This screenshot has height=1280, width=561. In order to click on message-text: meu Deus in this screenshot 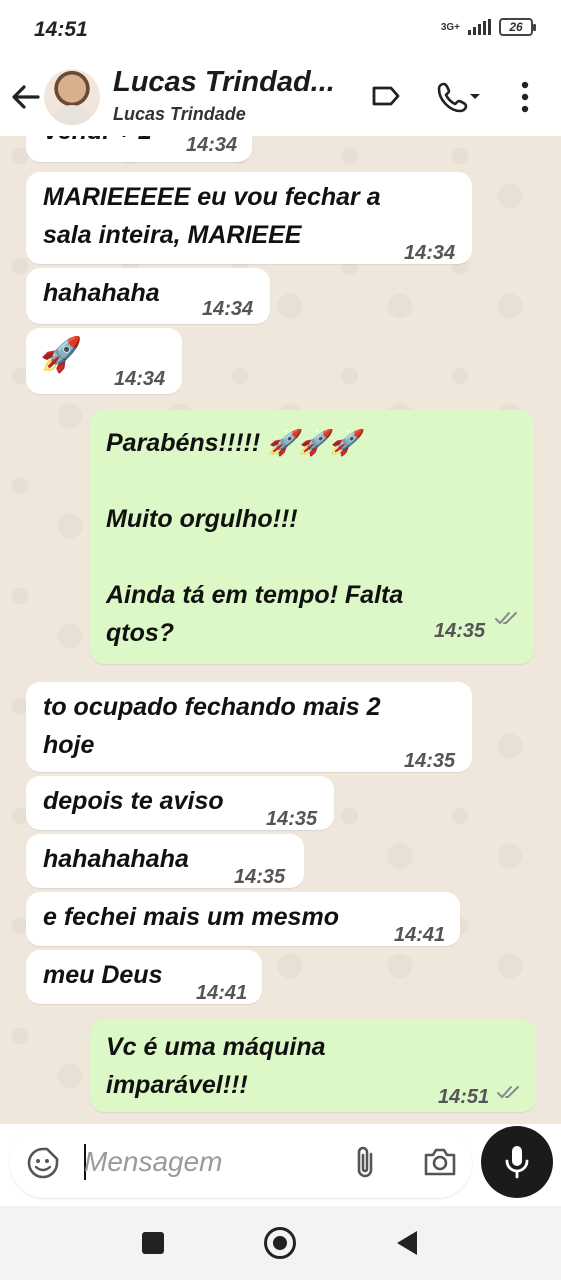, I will do `click(103, 975)`.